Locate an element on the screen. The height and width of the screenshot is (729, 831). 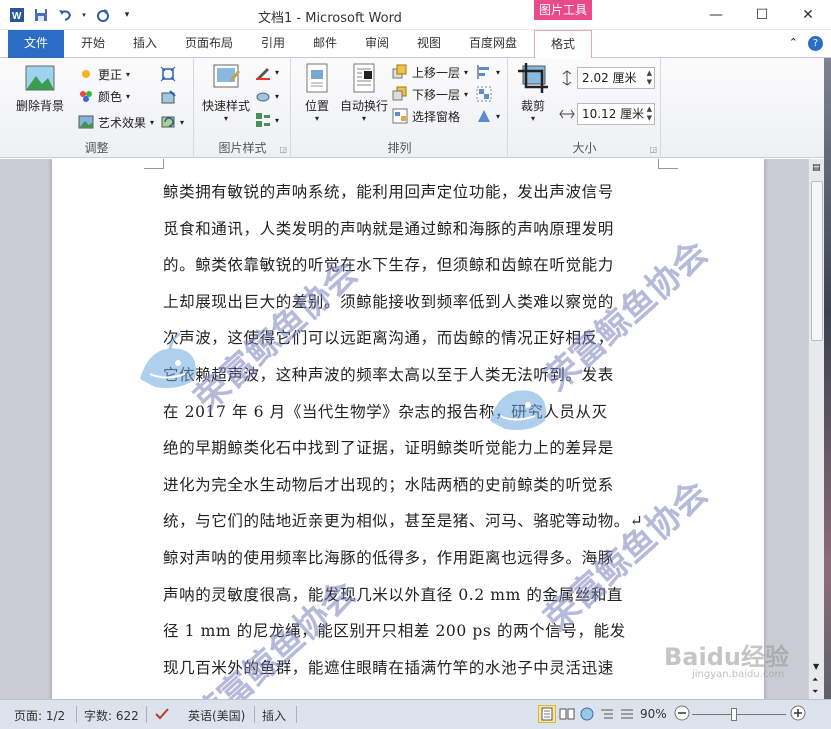
maximize-icon: ☐ is located at coordinates (762, 15).